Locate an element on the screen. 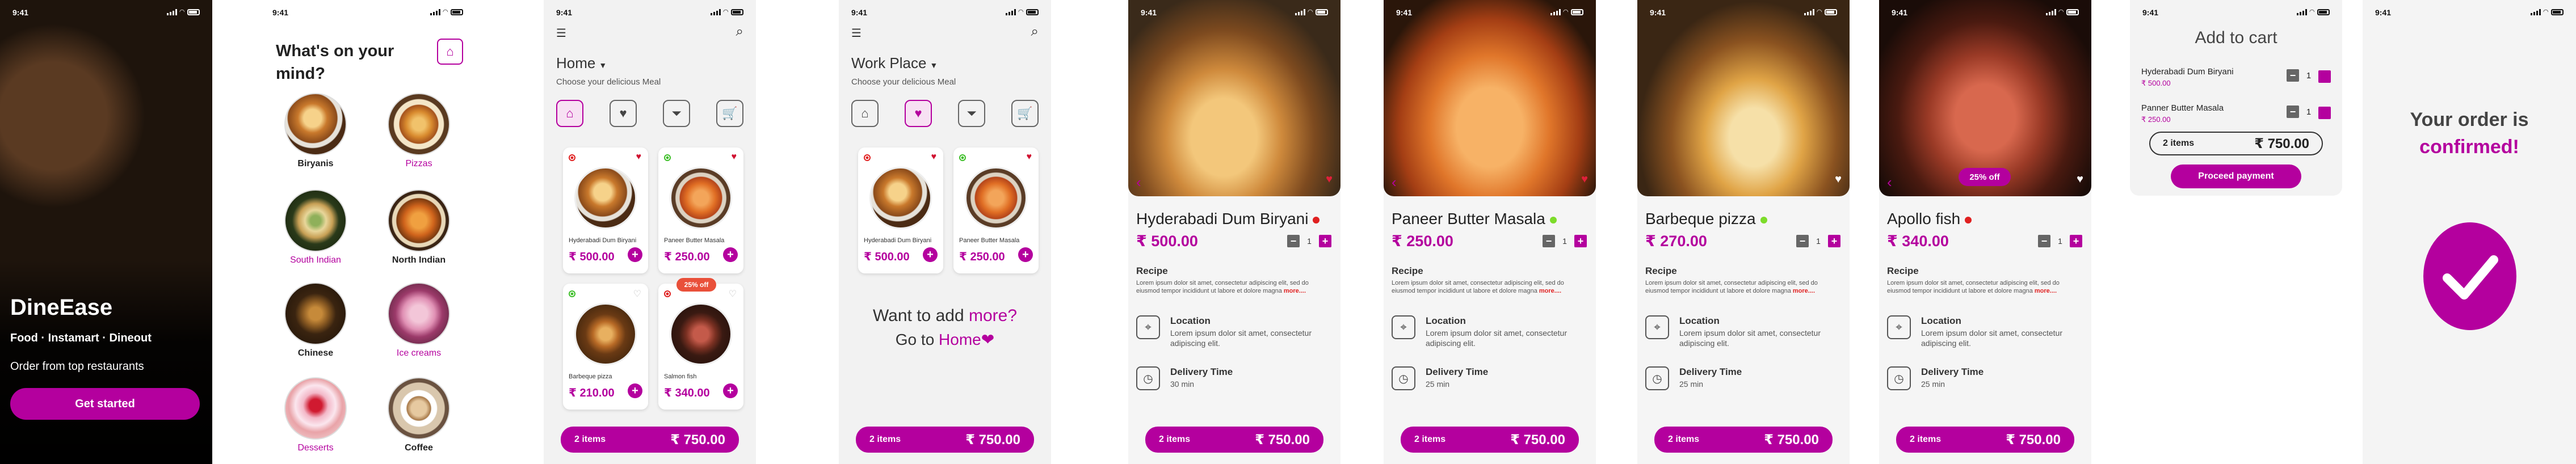 The width and height of the screenshot is (2576, 464). category-item: North Indian is located at coordinates (419, 227).